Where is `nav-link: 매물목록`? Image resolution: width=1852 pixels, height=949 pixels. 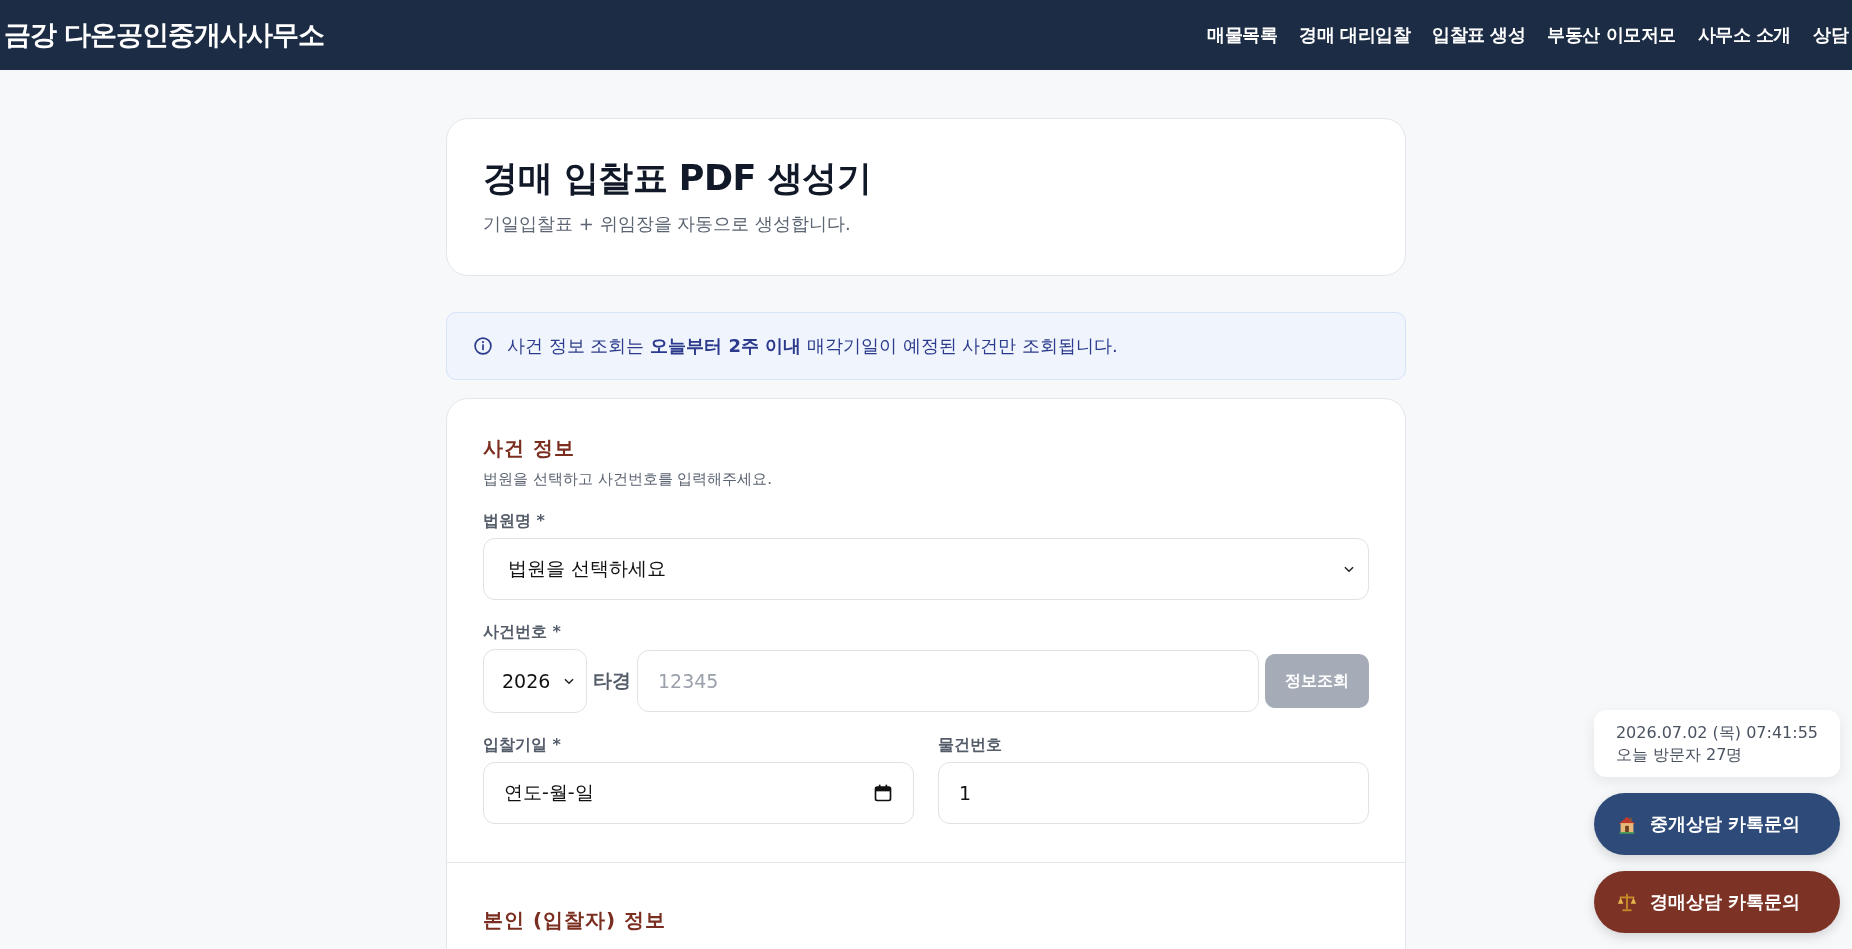
nav-link: 매물목록 is located at coordinates (1242, 35).